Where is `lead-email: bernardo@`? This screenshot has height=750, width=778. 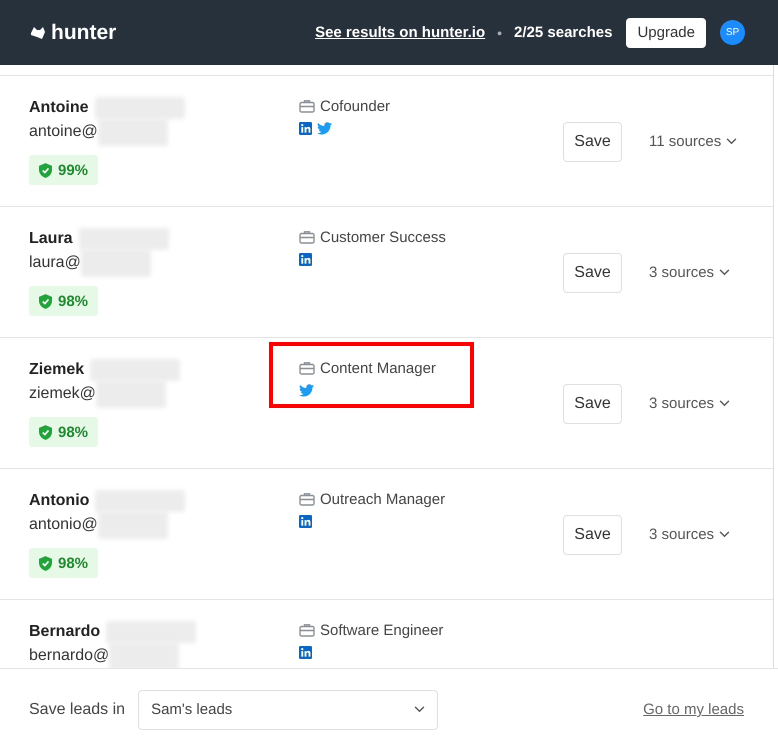 lead-email: bernardo@ is located at coordinates (69, 656).